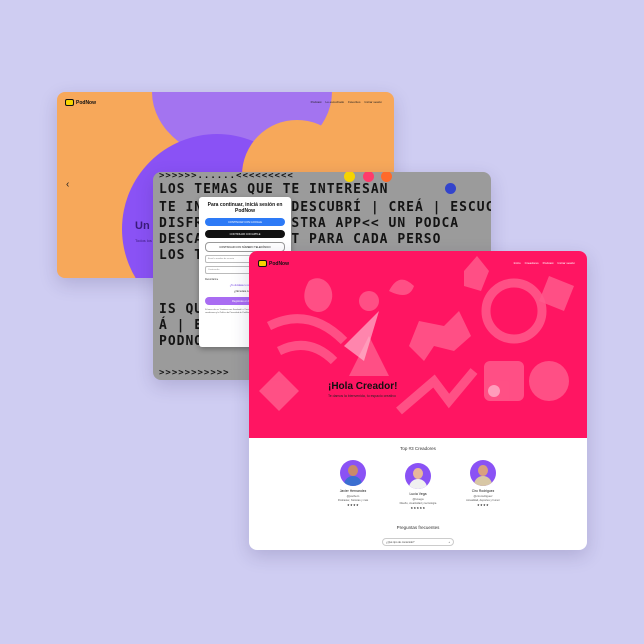 This screenshot has width=644, height=644. I want to click on nav-inicio: Inicio, so click(517, 263).